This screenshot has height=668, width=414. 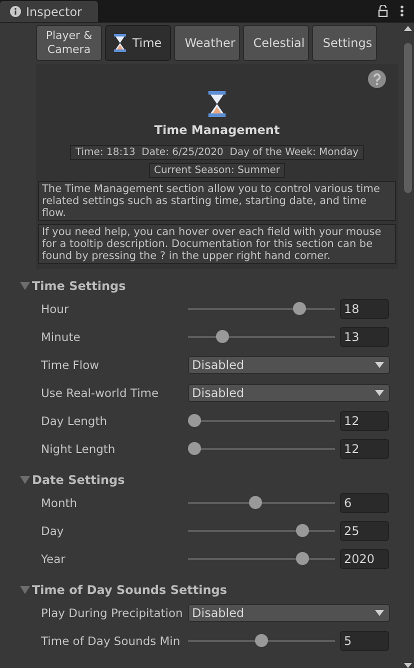 What do you see at coordinates (59, 503) in the screenshot?
I see `field-label: Month` at bounding box center [59, 503].